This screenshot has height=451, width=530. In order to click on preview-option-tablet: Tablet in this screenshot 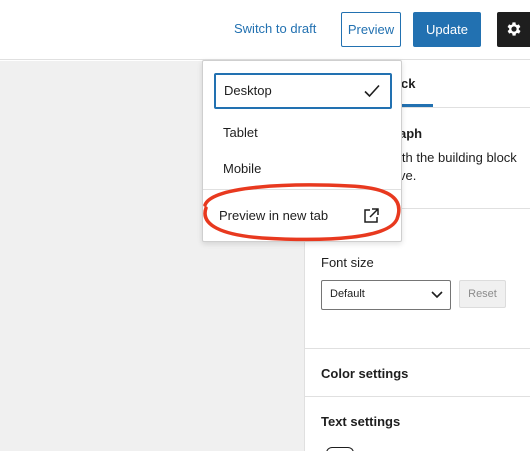, I will do `click(303, 133)`.